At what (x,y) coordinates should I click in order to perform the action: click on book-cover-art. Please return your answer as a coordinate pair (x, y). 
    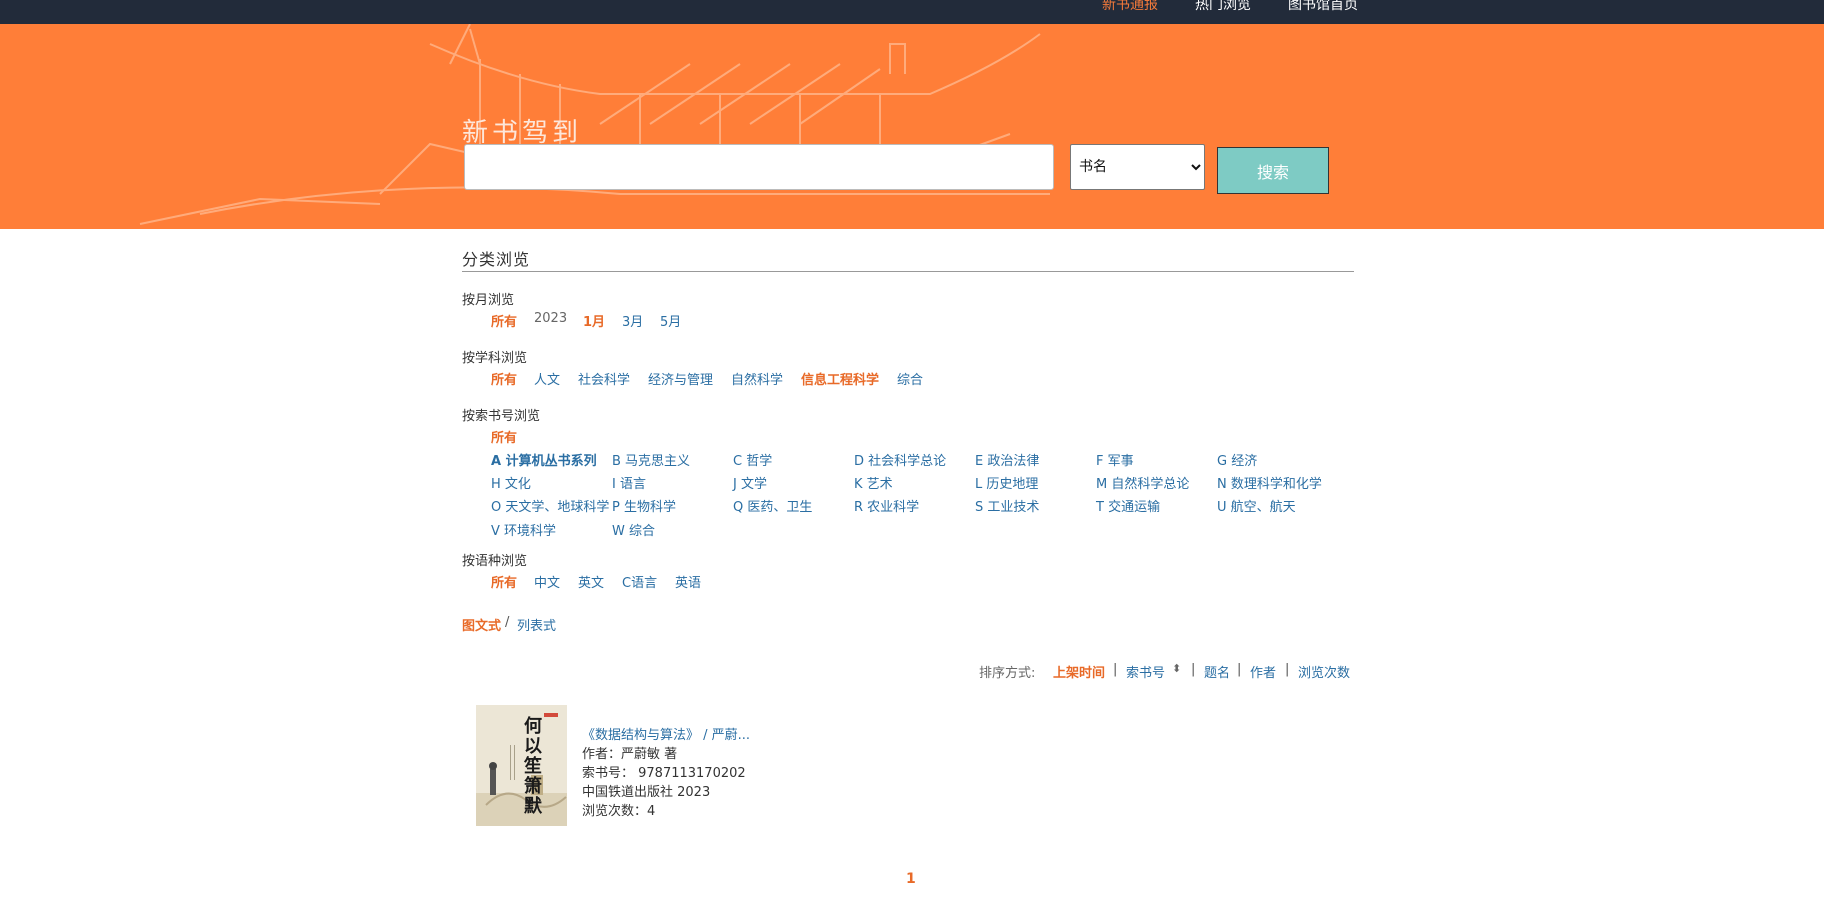
    Looking at the image, I should click on (521, 765).